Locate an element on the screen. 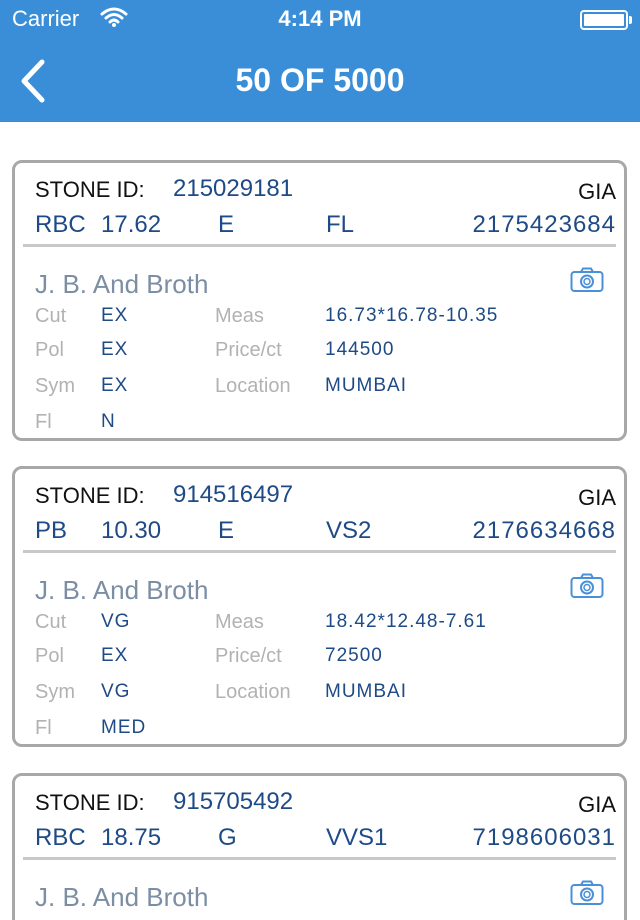  symmetry-value: EX is located at coordinates (115, 385).